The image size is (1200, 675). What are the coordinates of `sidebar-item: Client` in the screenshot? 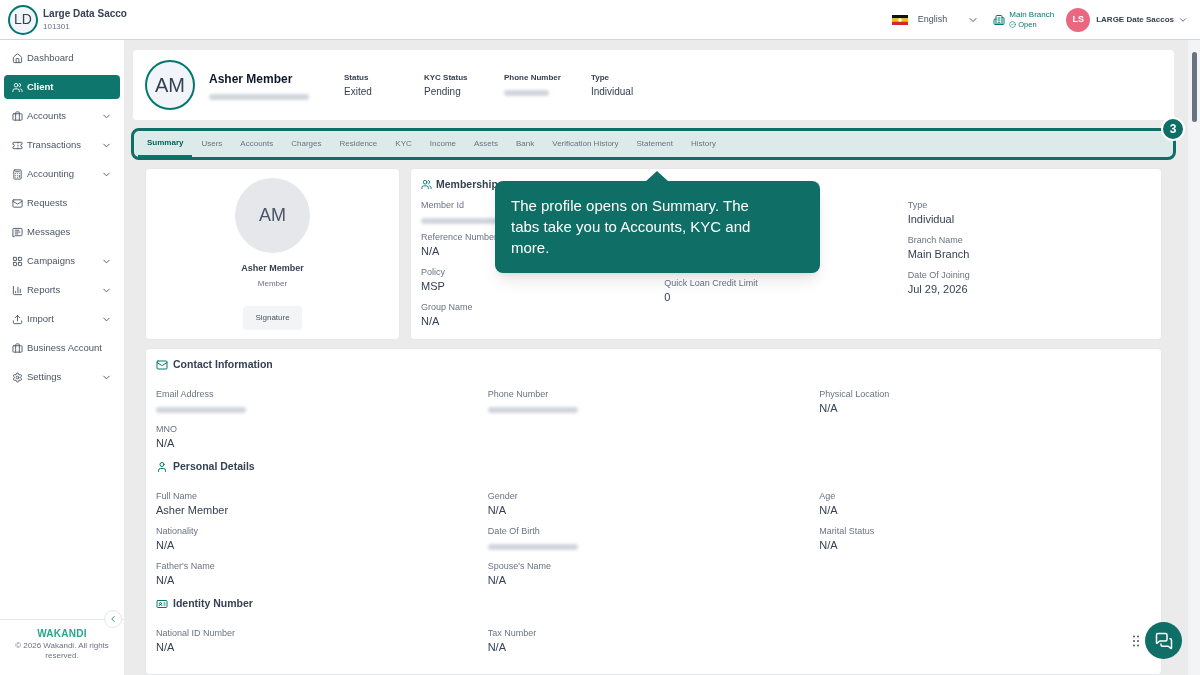 It's located at (62, 87).